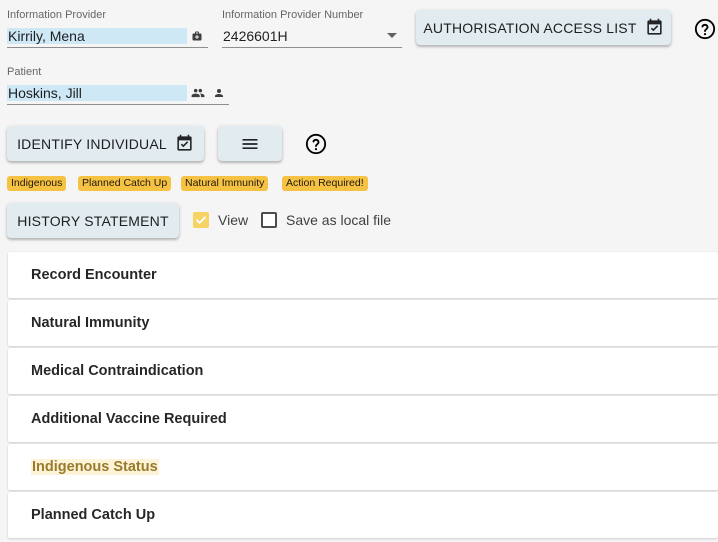 The width and height of the screenshot is (718, 542). What do you see at coordinates (37, 183) in the screenshot?
I see `chip-indigenous: Indigenous` at bounding box center [37, 183].